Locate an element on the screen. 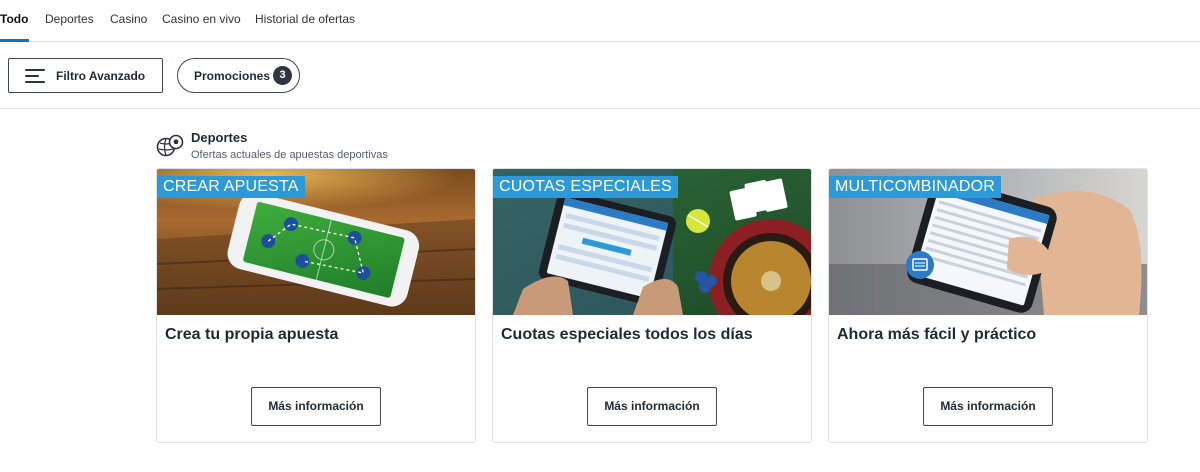  tab-deportes: Deportes is located at coordinates (69, 19).